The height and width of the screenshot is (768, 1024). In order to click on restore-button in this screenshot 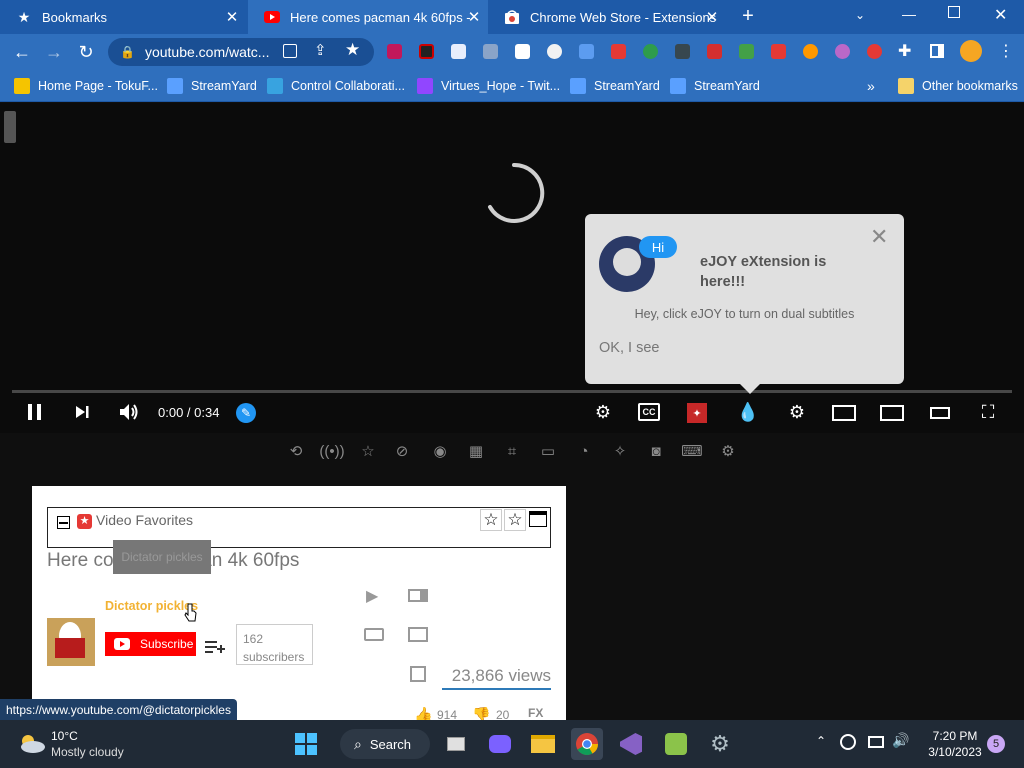, I will do `click(954, 12)`.